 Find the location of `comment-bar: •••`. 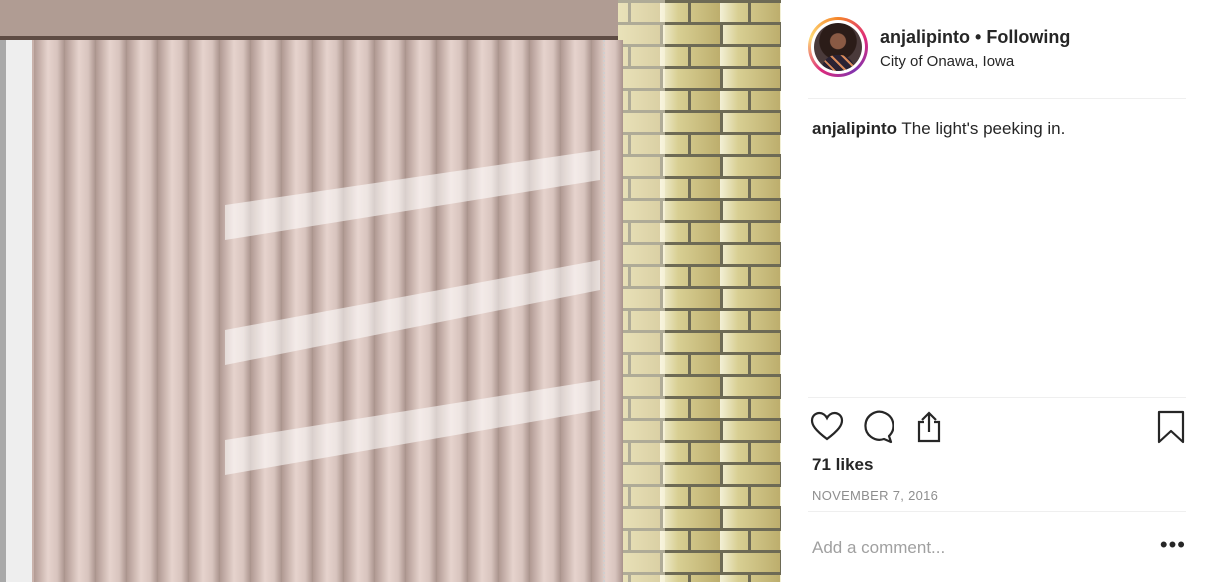

comment-bar: ••• is located at coordinates (997, 546).